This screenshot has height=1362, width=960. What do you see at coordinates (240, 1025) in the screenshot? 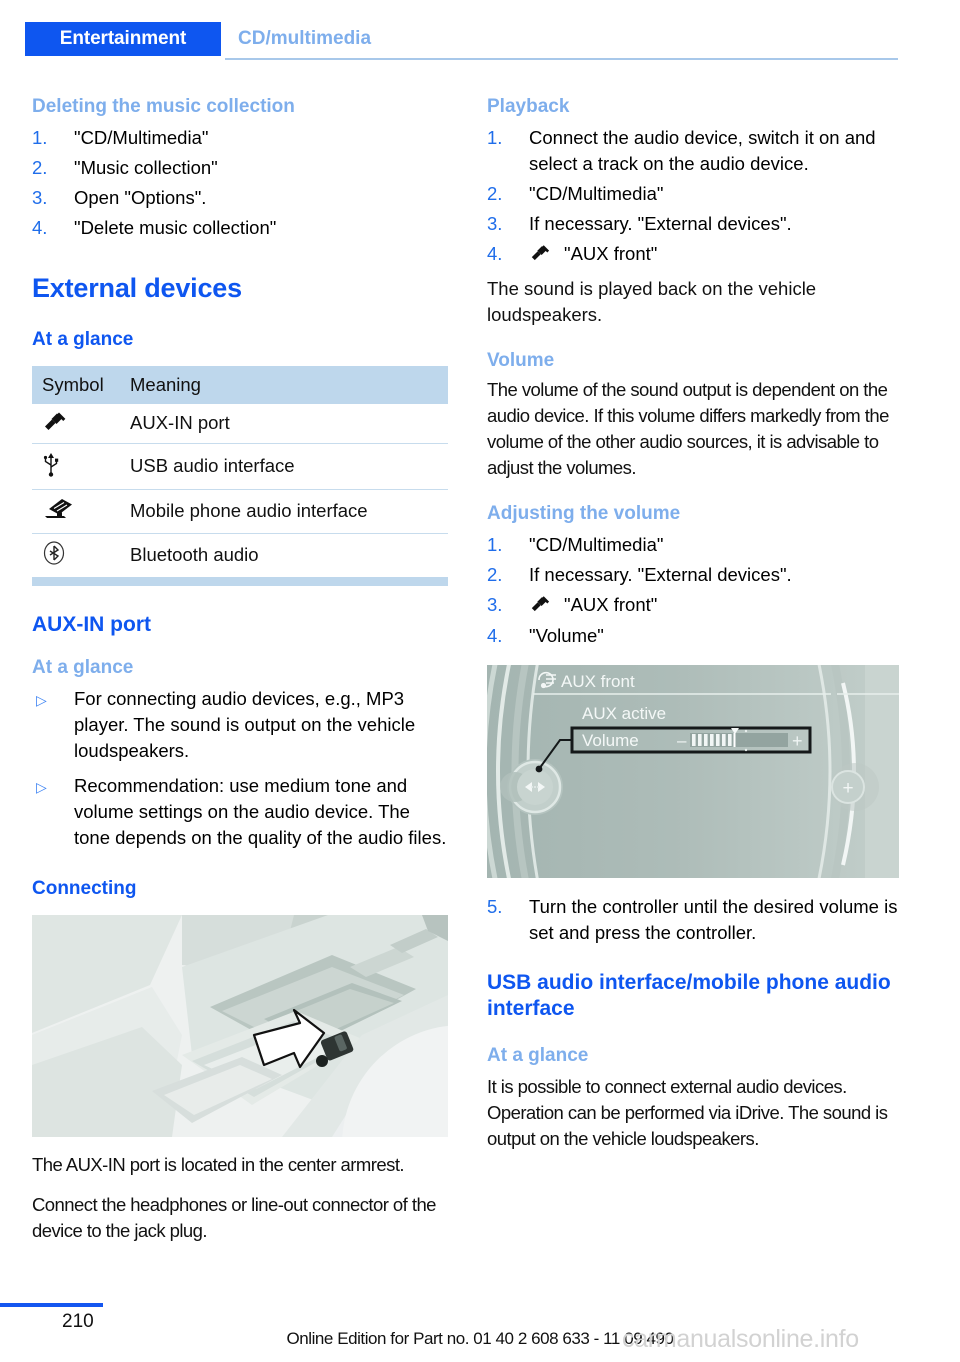
I see `figure-center-console-aux-port` at bounding box center [240, 1025].